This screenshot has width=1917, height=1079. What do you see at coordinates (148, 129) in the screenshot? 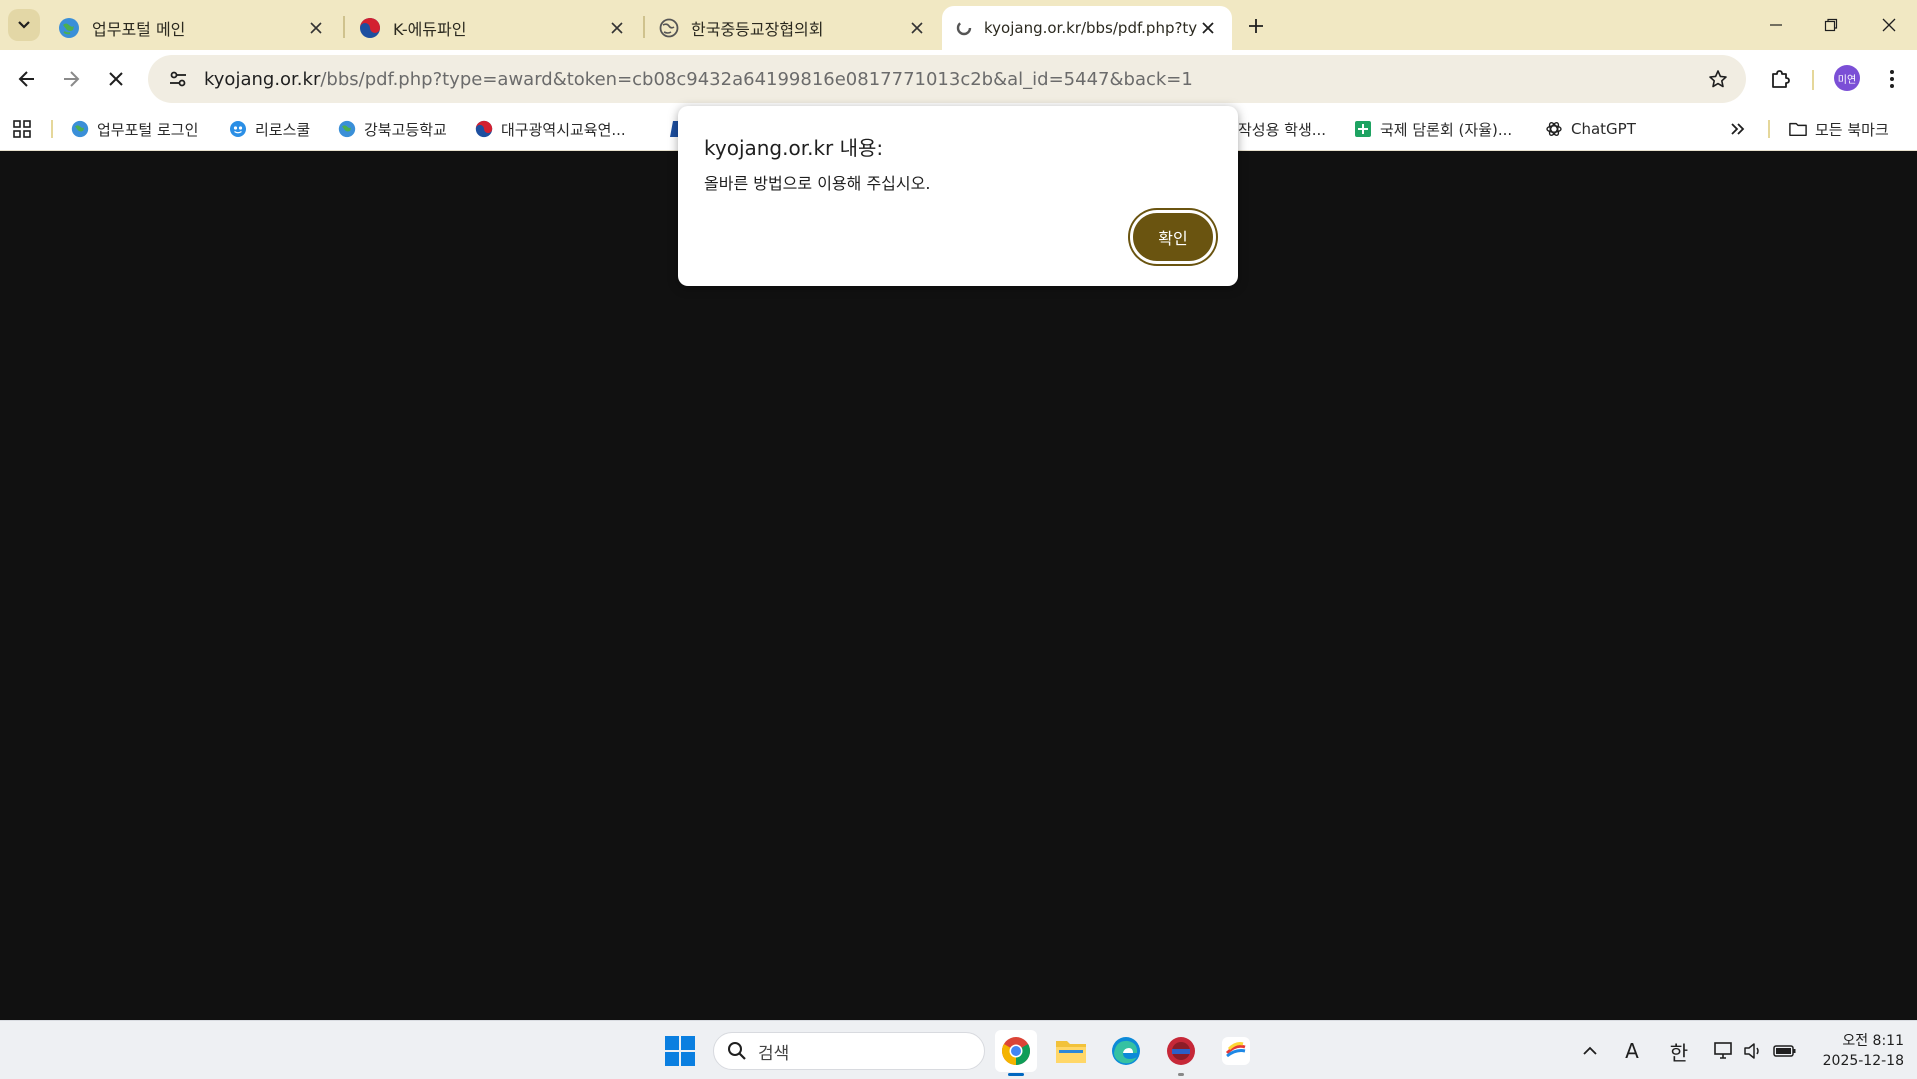
I see `bookmark-label: 업무포털 로그인` at bounding box center [148, 129].